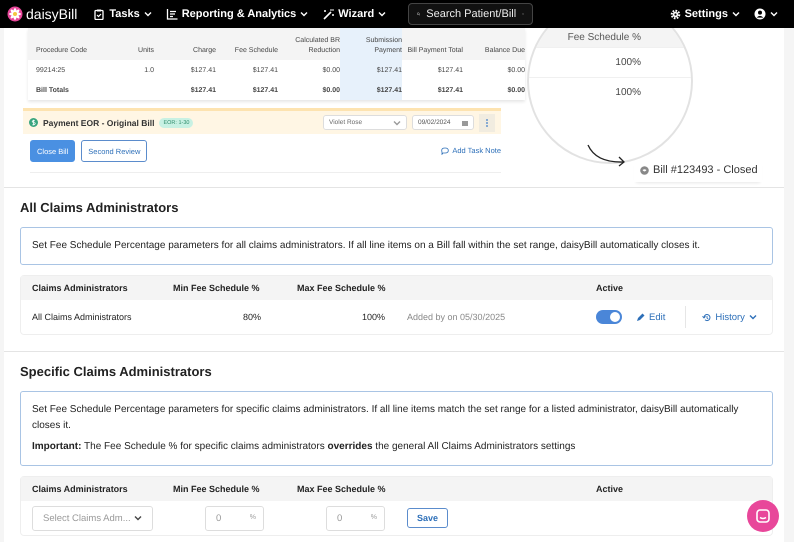 Image resolution: width=794 pixels, height=542 pixels. What do you see at coordinates (116, 372) in the screenshot?
I see `section-title: Specific Claims Administrators` at bounding box center [116, 372].